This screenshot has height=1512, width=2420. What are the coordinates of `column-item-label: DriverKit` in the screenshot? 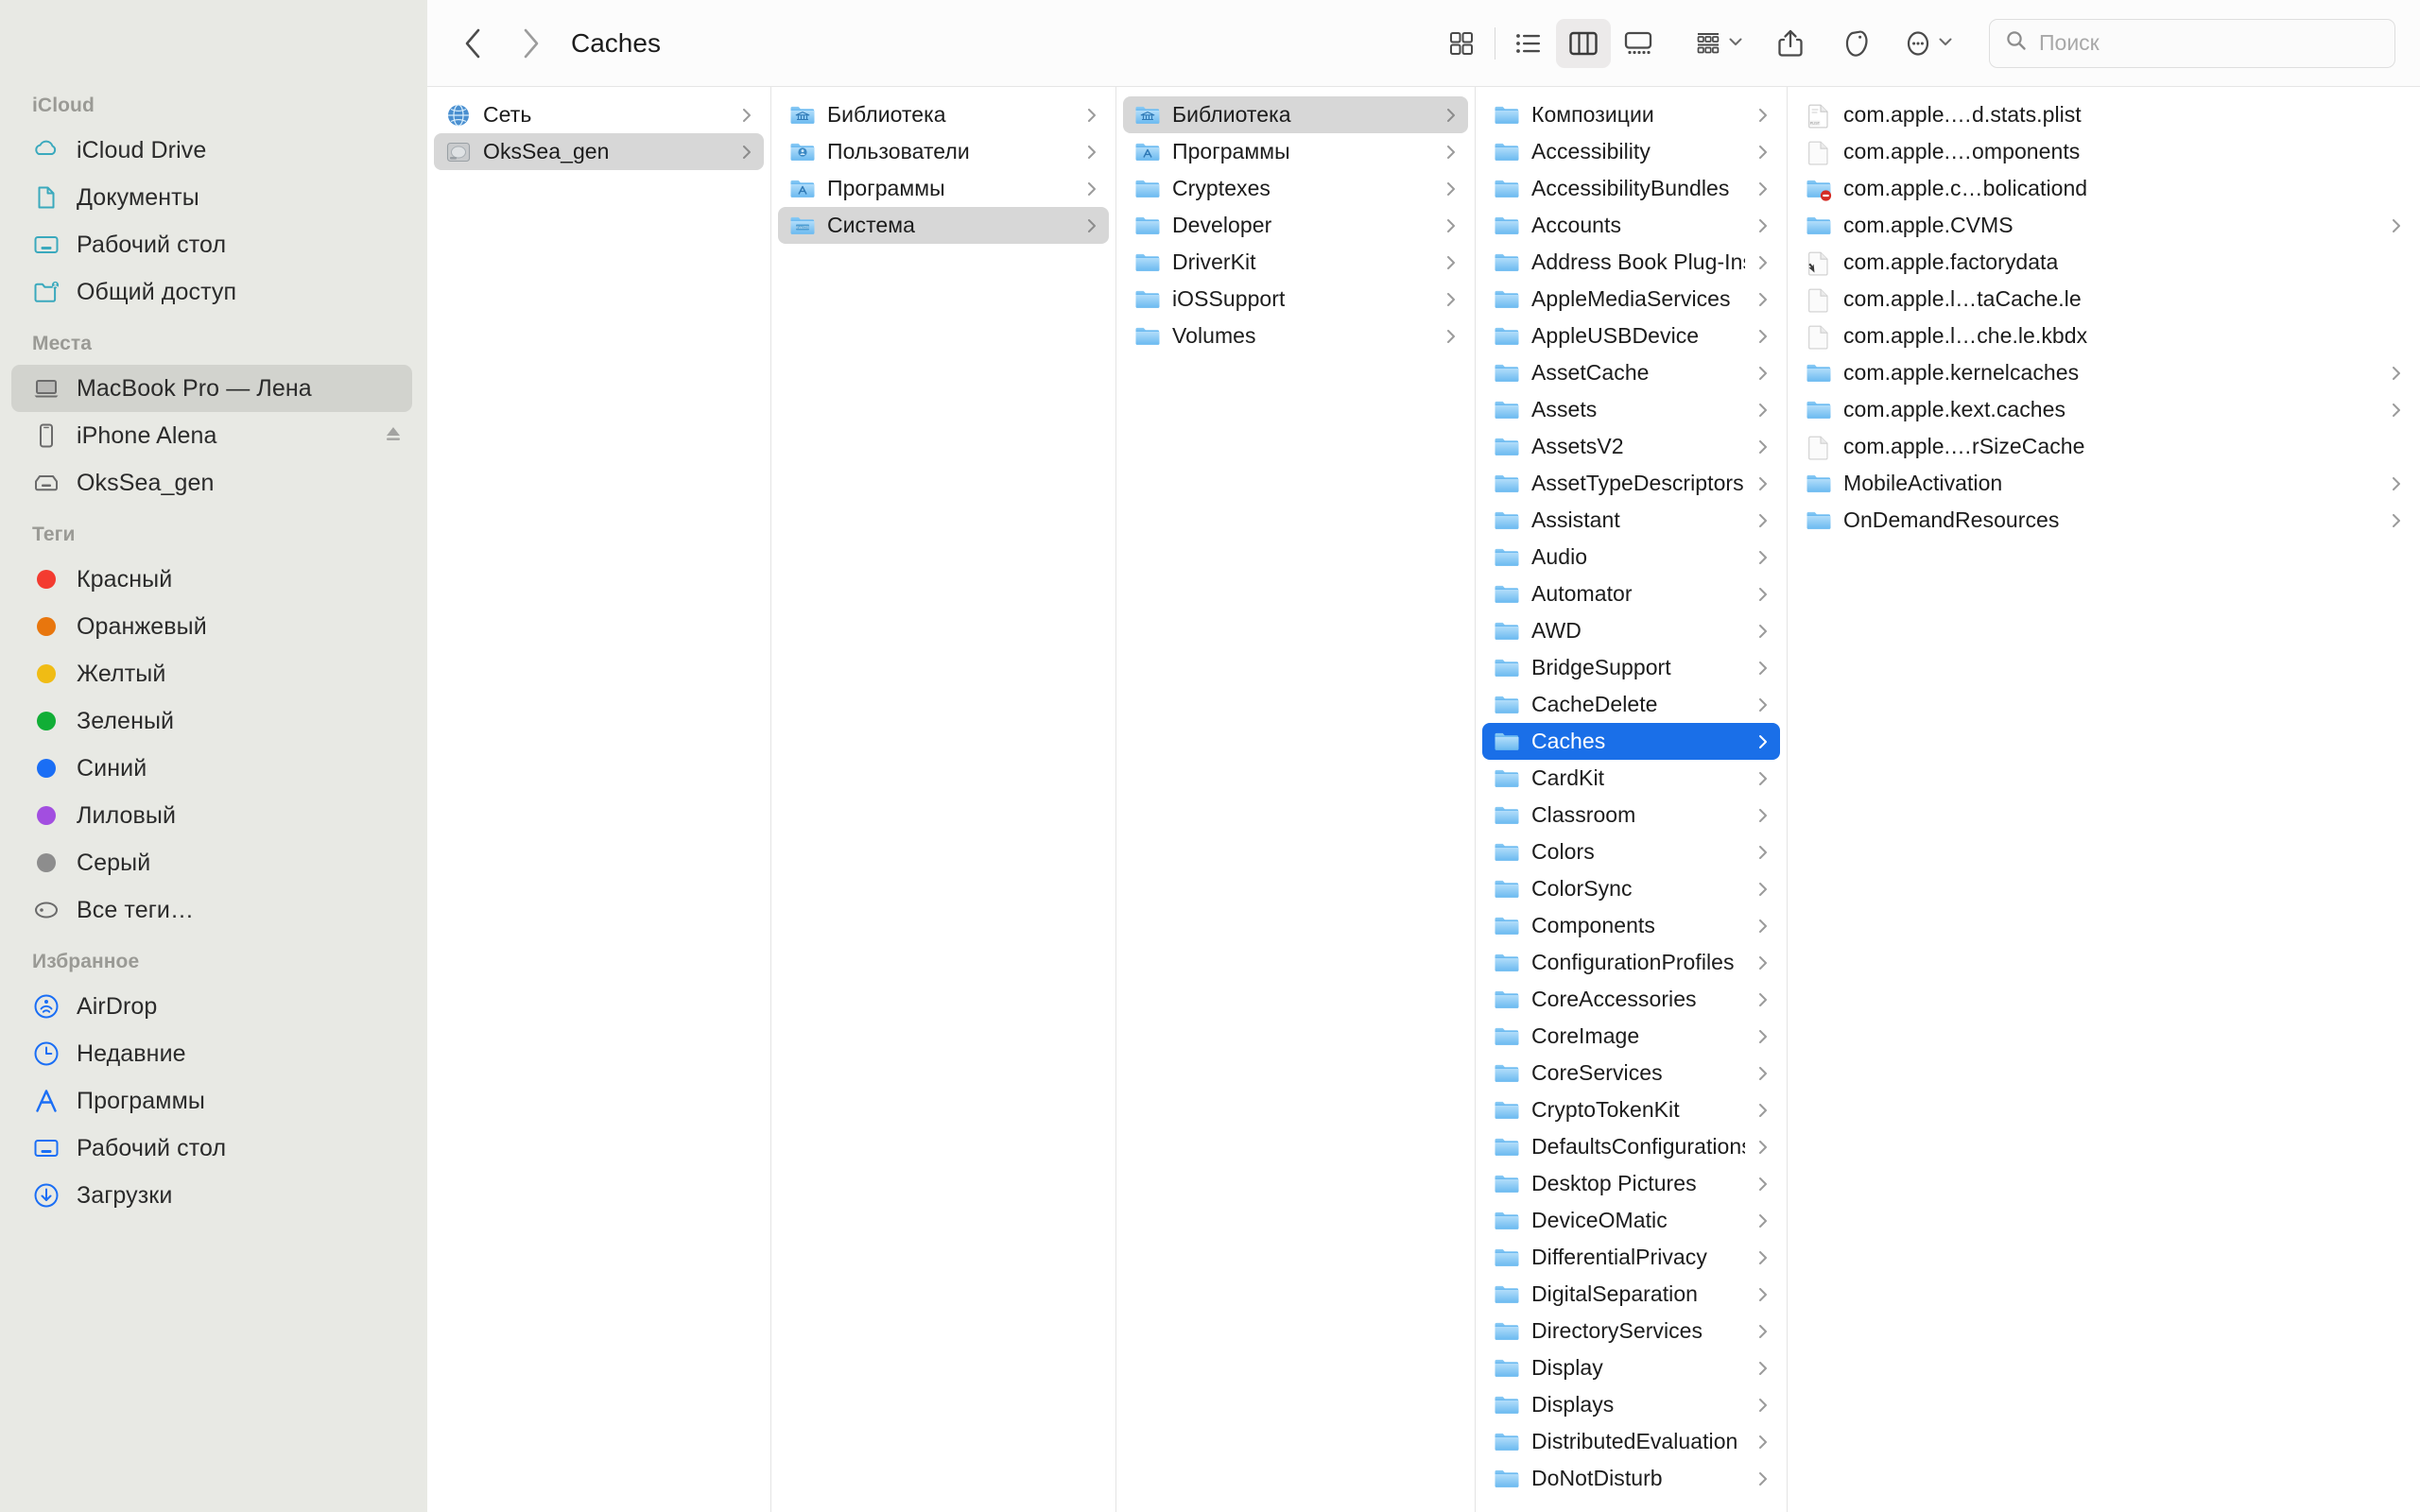 It's located at (1214, 261).